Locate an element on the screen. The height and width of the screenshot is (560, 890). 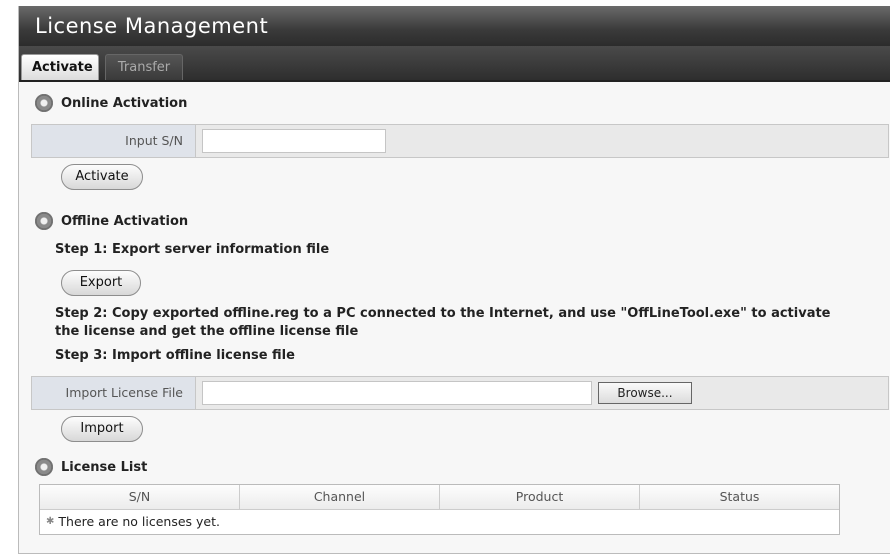
license-list-header: S/N Channel Product Status is located at coordinates (439, 497).